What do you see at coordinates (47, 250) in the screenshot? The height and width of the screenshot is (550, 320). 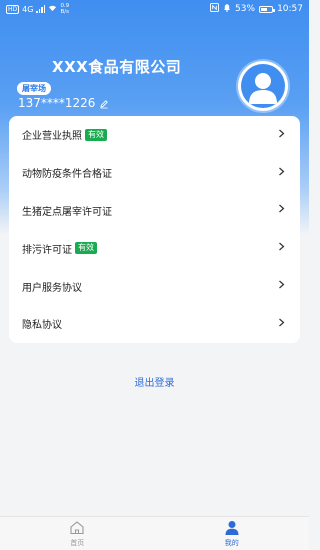 I see `menu-item-label: 排污许可证` at bounding box center [47, 250].